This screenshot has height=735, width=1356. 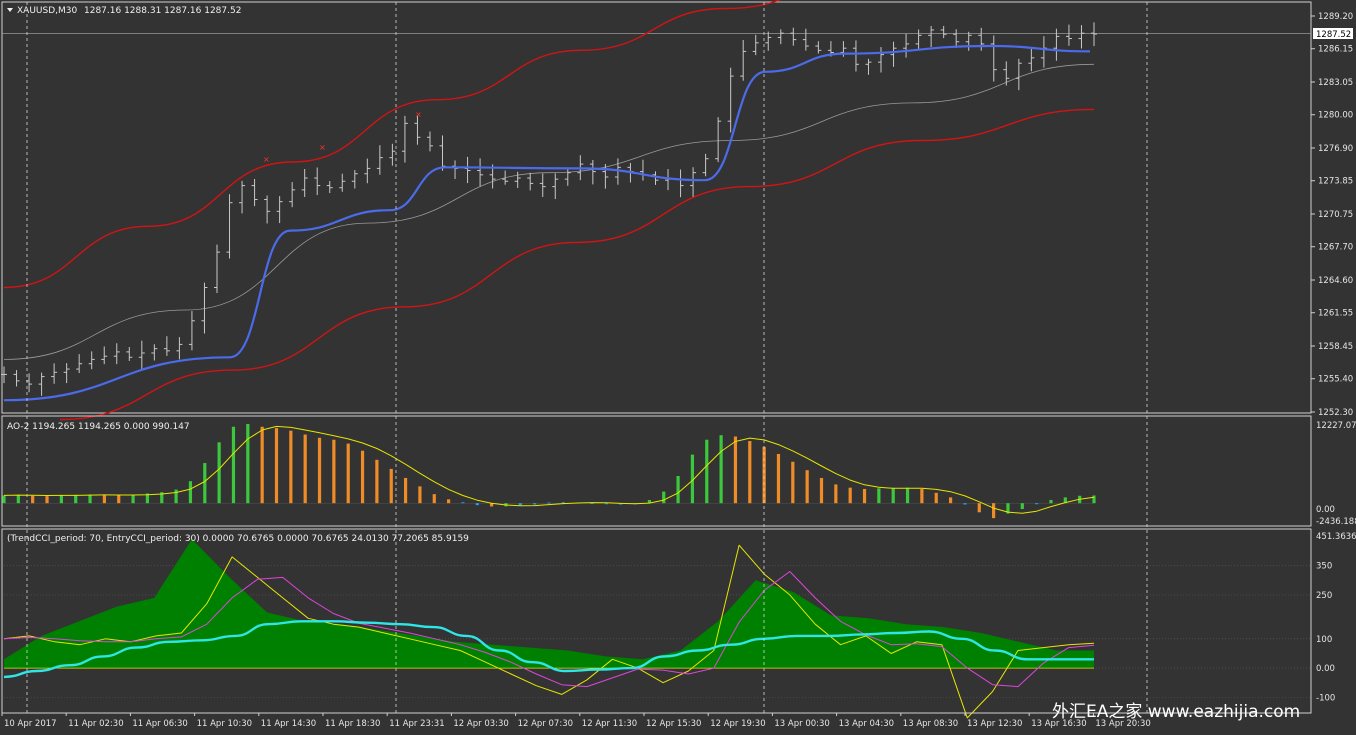 What do you see at coordinates (1335, 182) in the screenshot?
I see `price-axis-label: 1273.85` at bounding box center [1335, 182].